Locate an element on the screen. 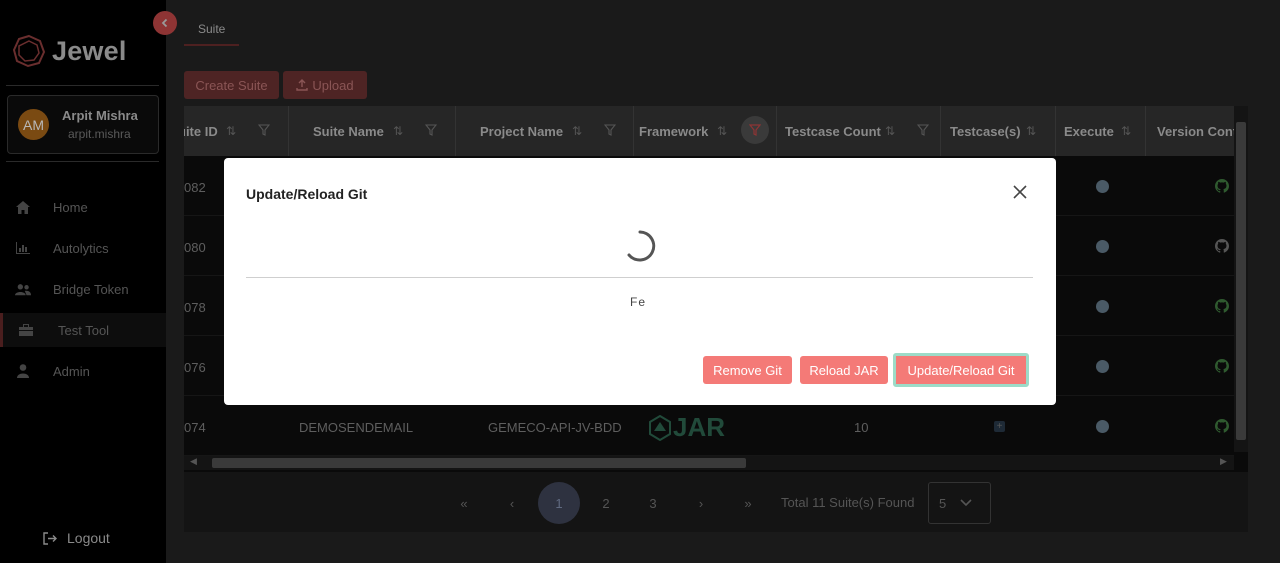 This screenshot has width=1280, height=563. chevron-down-icon is located at coordinates (966, 503).